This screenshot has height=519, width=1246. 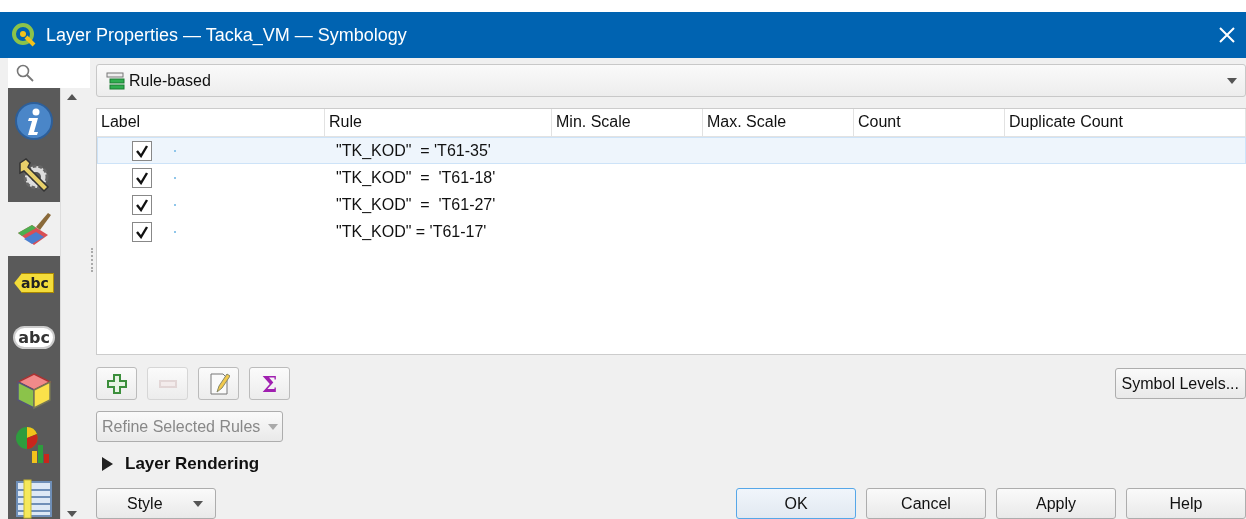 What do you see at coordinates (1186, 503) in the screenshot?
I see `dialog-button: Help` at bounding box center [1186, 503].